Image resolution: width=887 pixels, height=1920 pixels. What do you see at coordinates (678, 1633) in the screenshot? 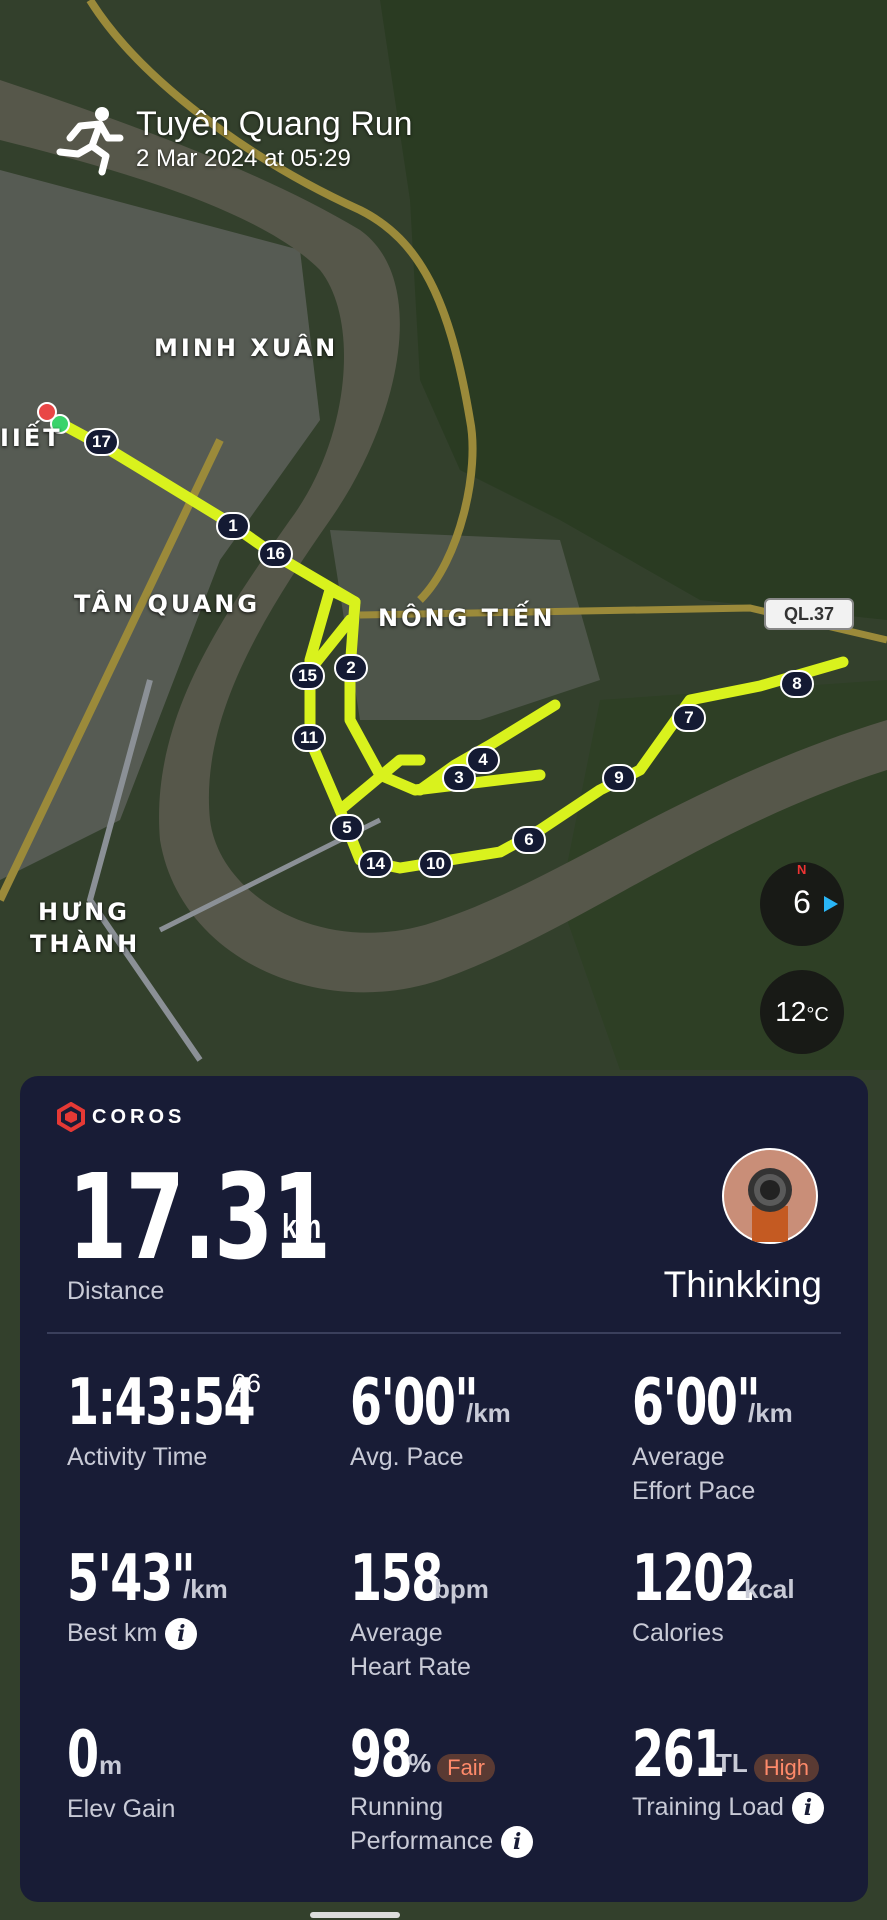
I see `calories-label: Calories` at bounding box center [678, 1633].